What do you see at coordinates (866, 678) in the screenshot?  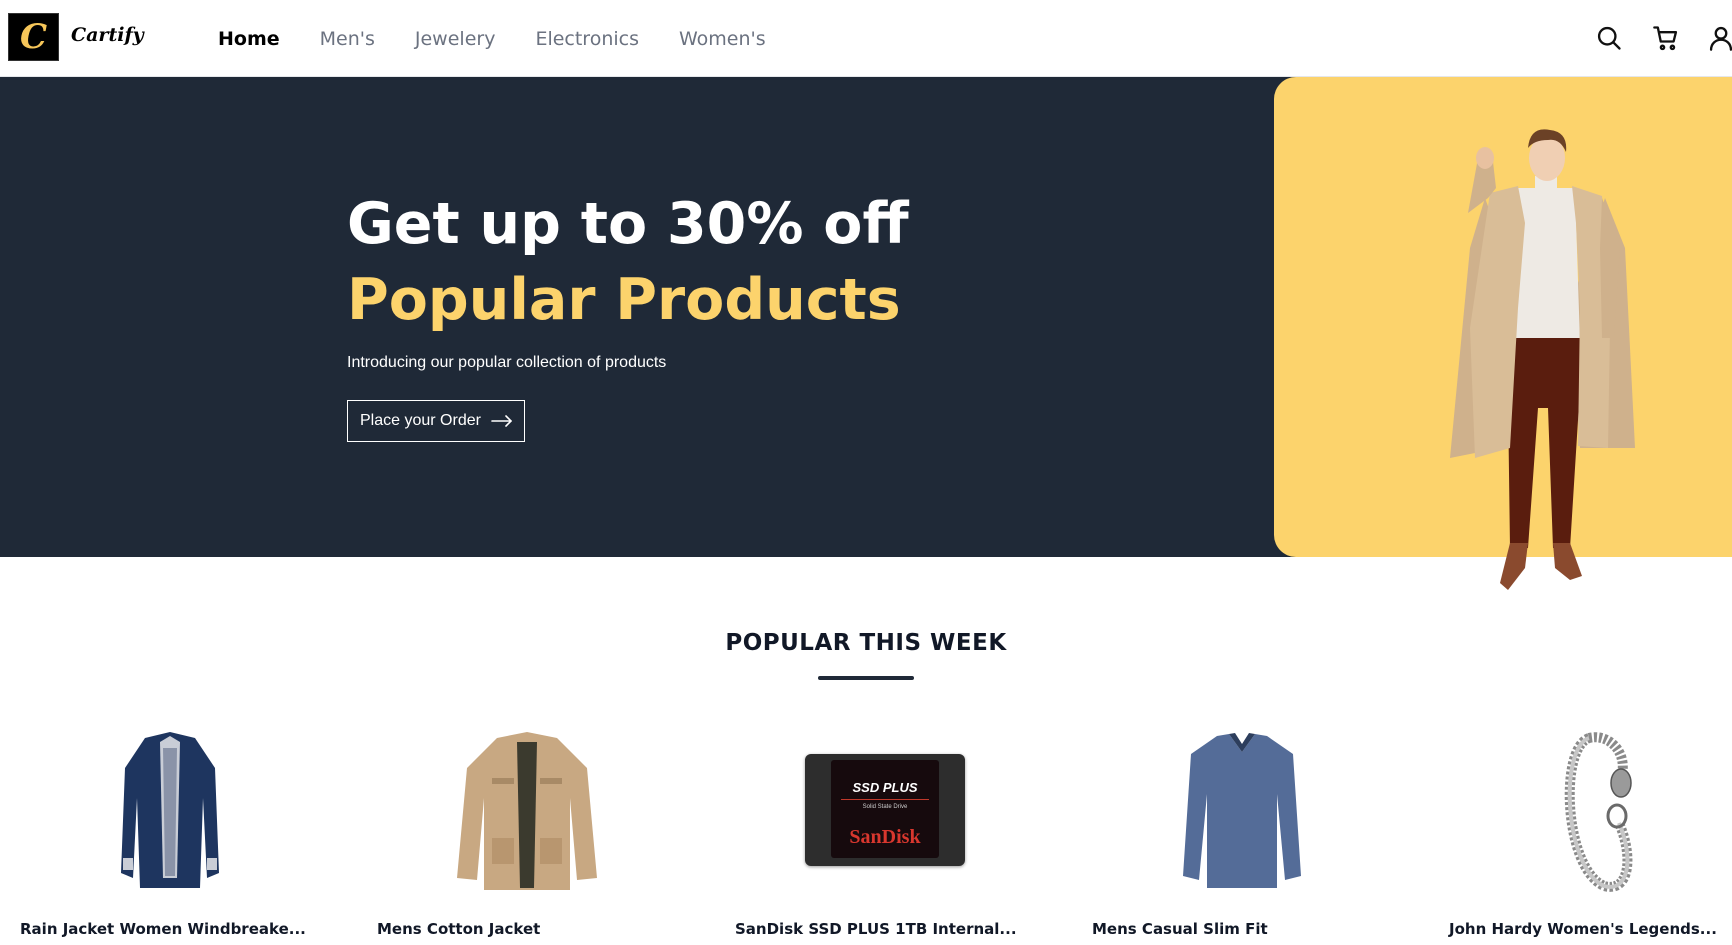 I see `section-underline` at bounding box center [866, 678].